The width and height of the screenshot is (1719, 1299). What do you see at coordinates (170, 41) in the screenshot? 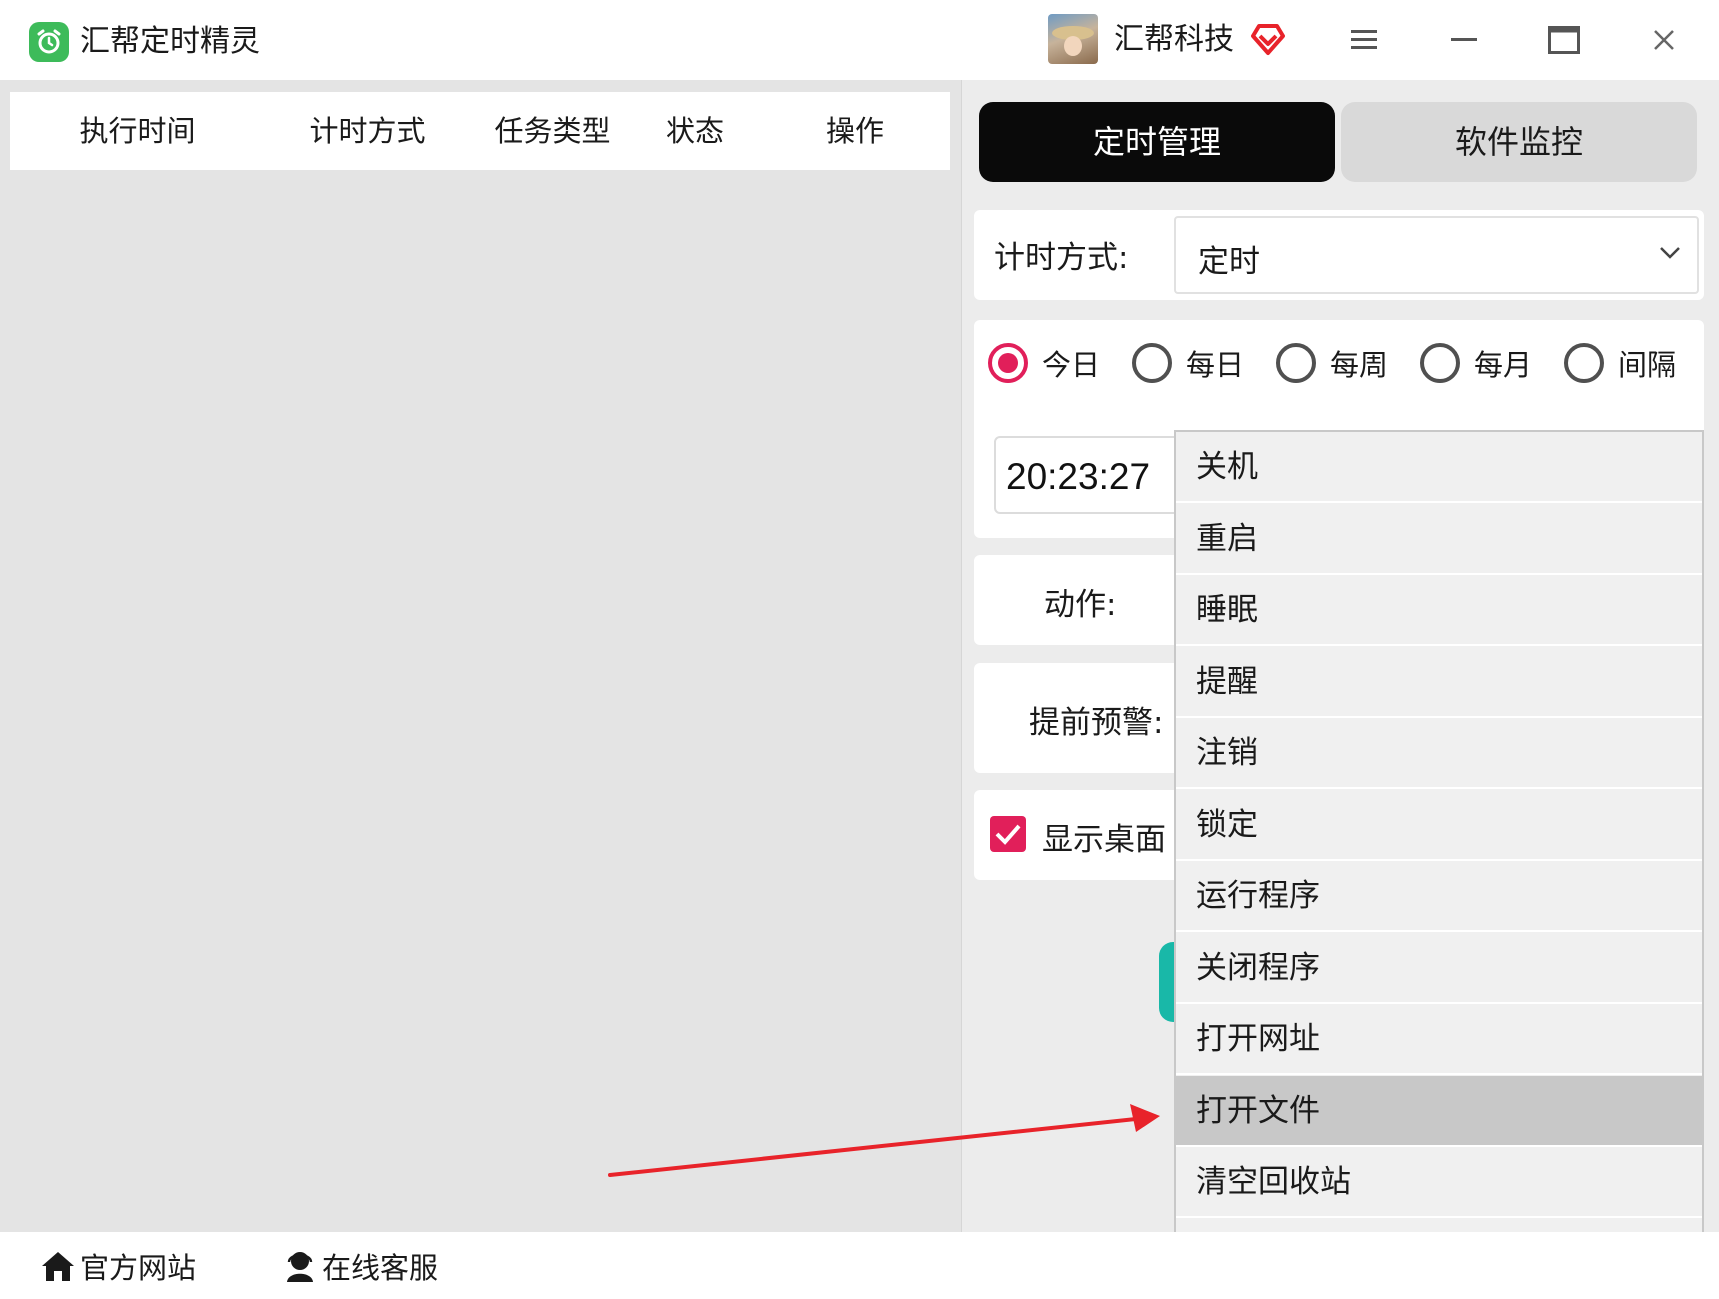
I see `app-title: 汇帮定时精灵` at bounding box center [170, 41].